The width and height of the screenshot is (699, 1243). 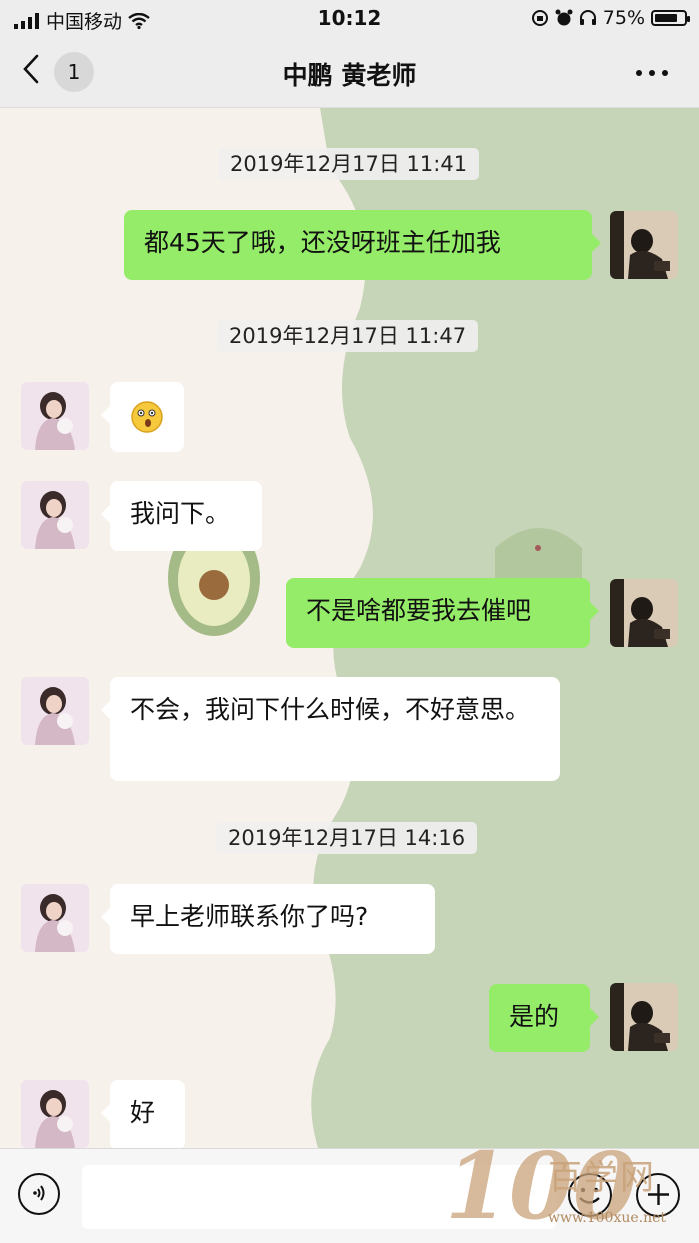 I want to click on contact-message: 好, so click(x=143, y=1114).